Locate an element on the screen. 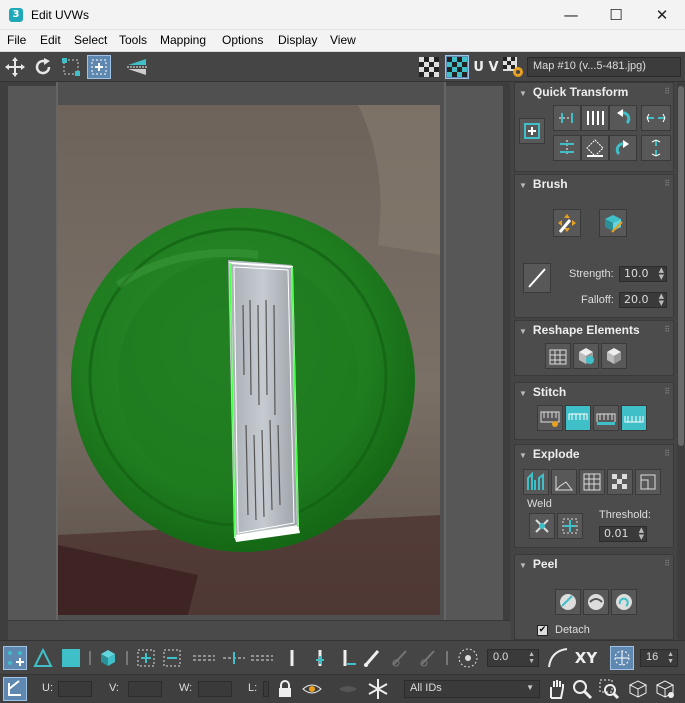 The height and width of the screenshot is (703, 685). peel-reset-icon is located at coordinates (624, 602).